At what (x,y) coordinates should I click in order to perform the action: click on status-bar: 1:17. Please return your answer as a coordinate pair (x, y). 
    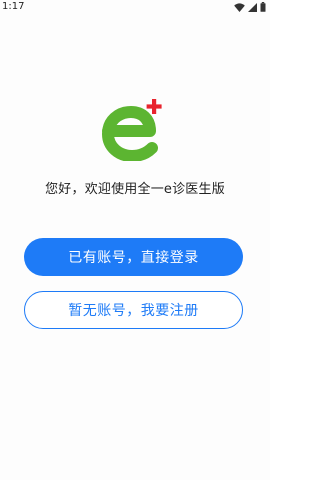
    Looking at the image, I should click on (135, 7).